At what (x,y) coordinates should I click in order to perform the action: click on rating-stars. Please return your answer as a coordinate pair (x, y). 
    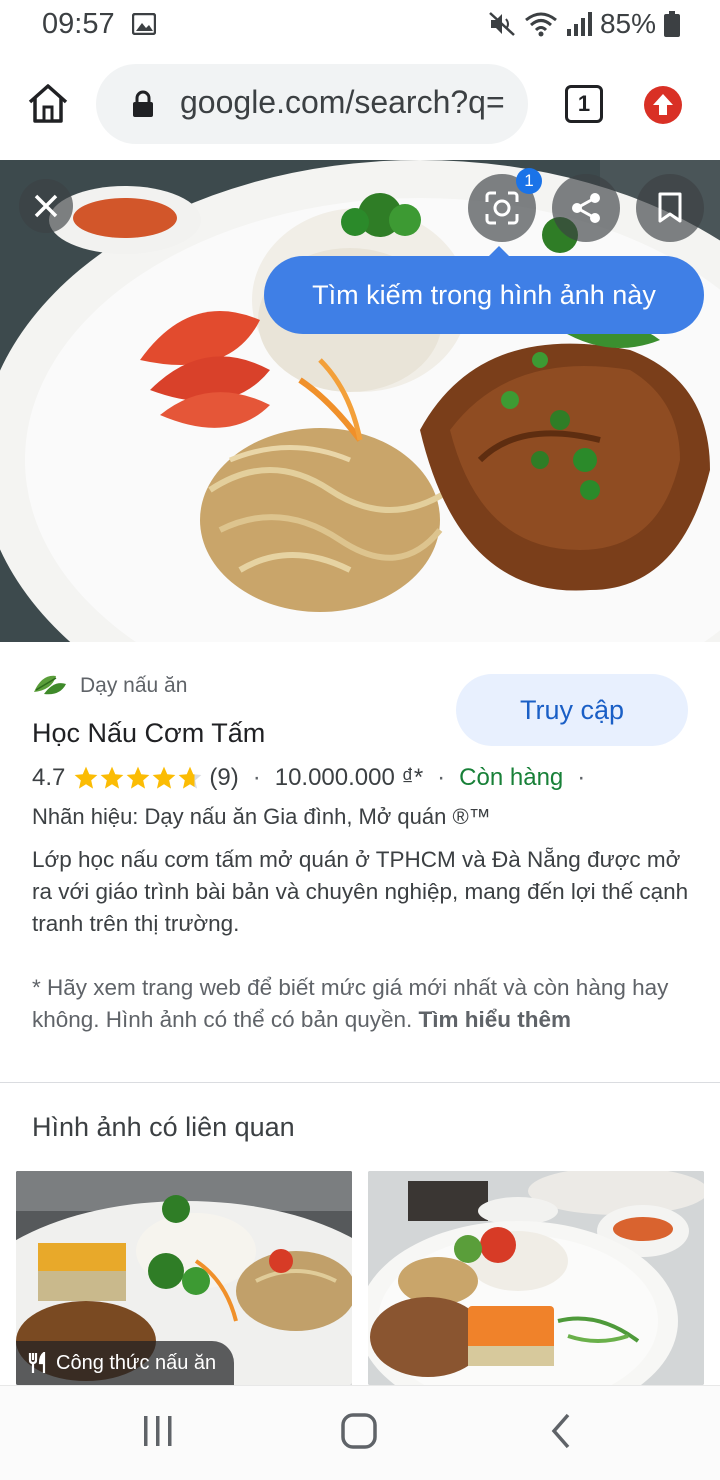
    Looking at the image, I should click on (138, 778).